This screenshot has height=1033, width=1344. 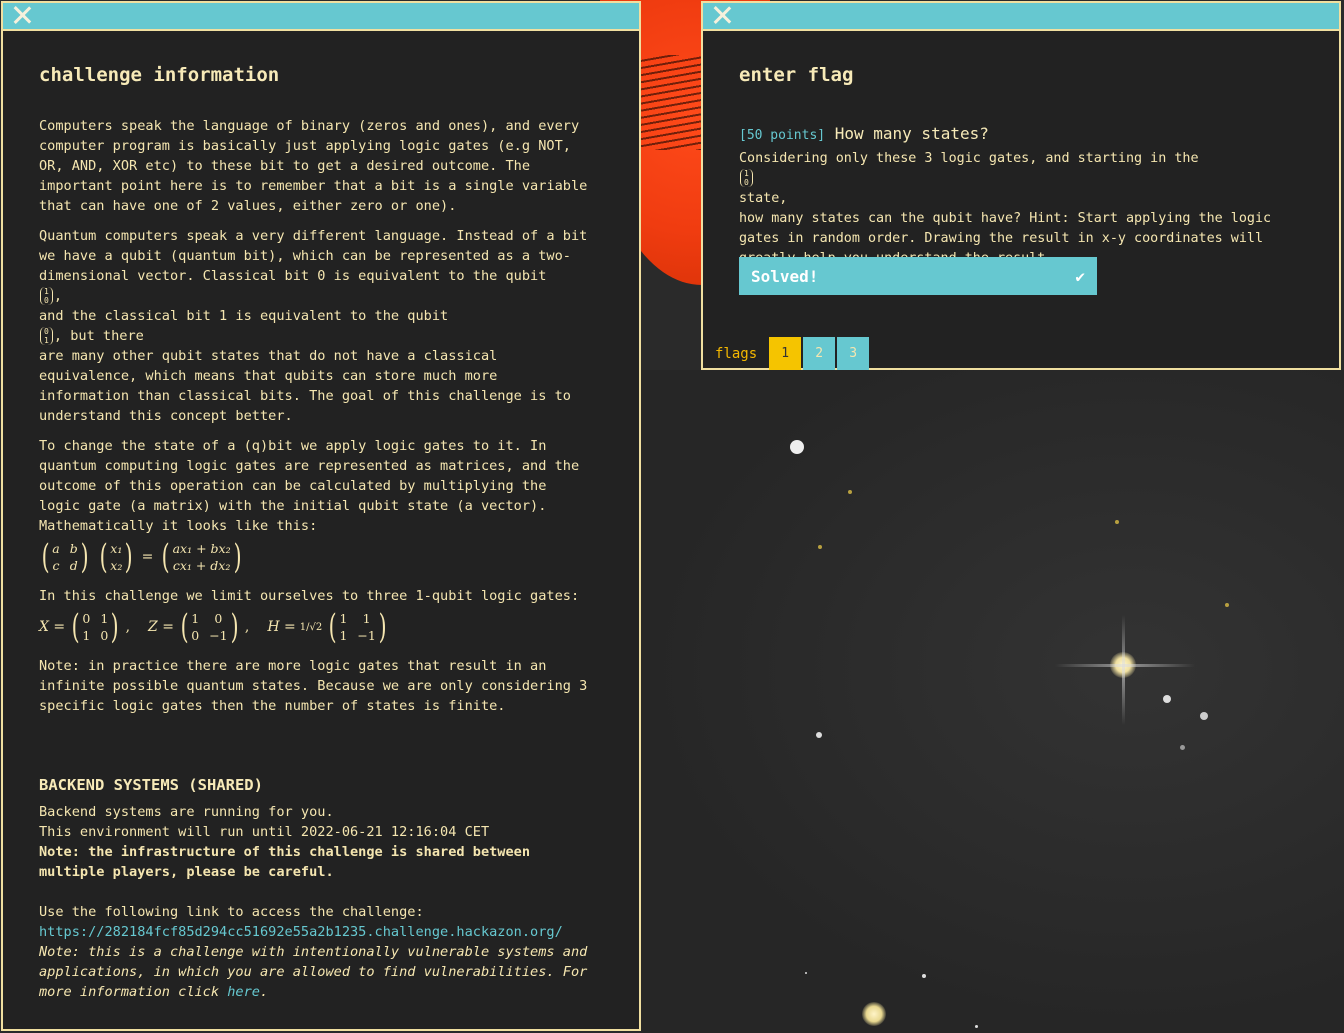 What do you see at coordinates (161, 627) in the screenshot?
I see `gate-z-label: Z =` at bounding box center [161, 627].